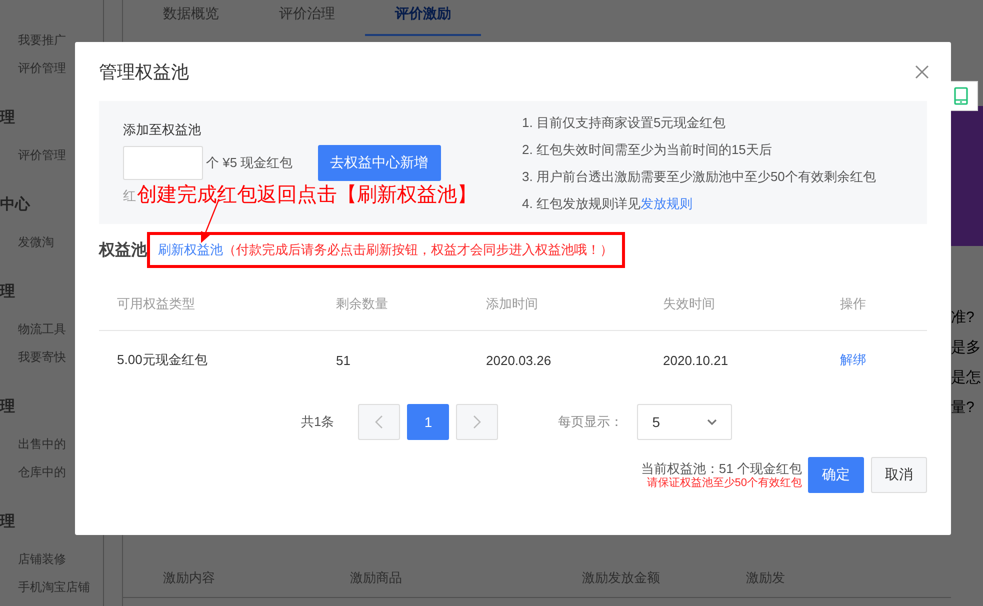  What do you see at coordinates (512, 304) in the screenshot?
I see `column-header: 添加时间` at bounding box center [512, 304].